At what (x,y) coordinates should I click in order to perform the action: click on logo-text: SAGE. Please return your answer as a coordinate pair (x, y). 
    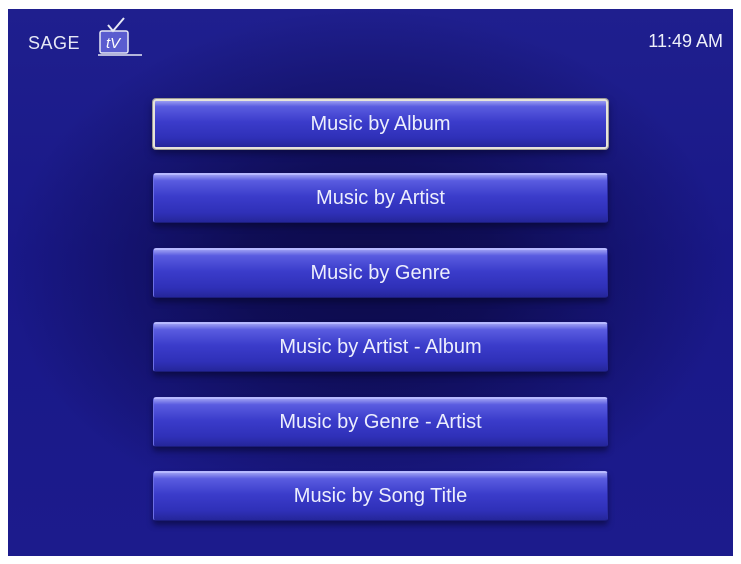
    Looking at the image, I should click on (54, 43).